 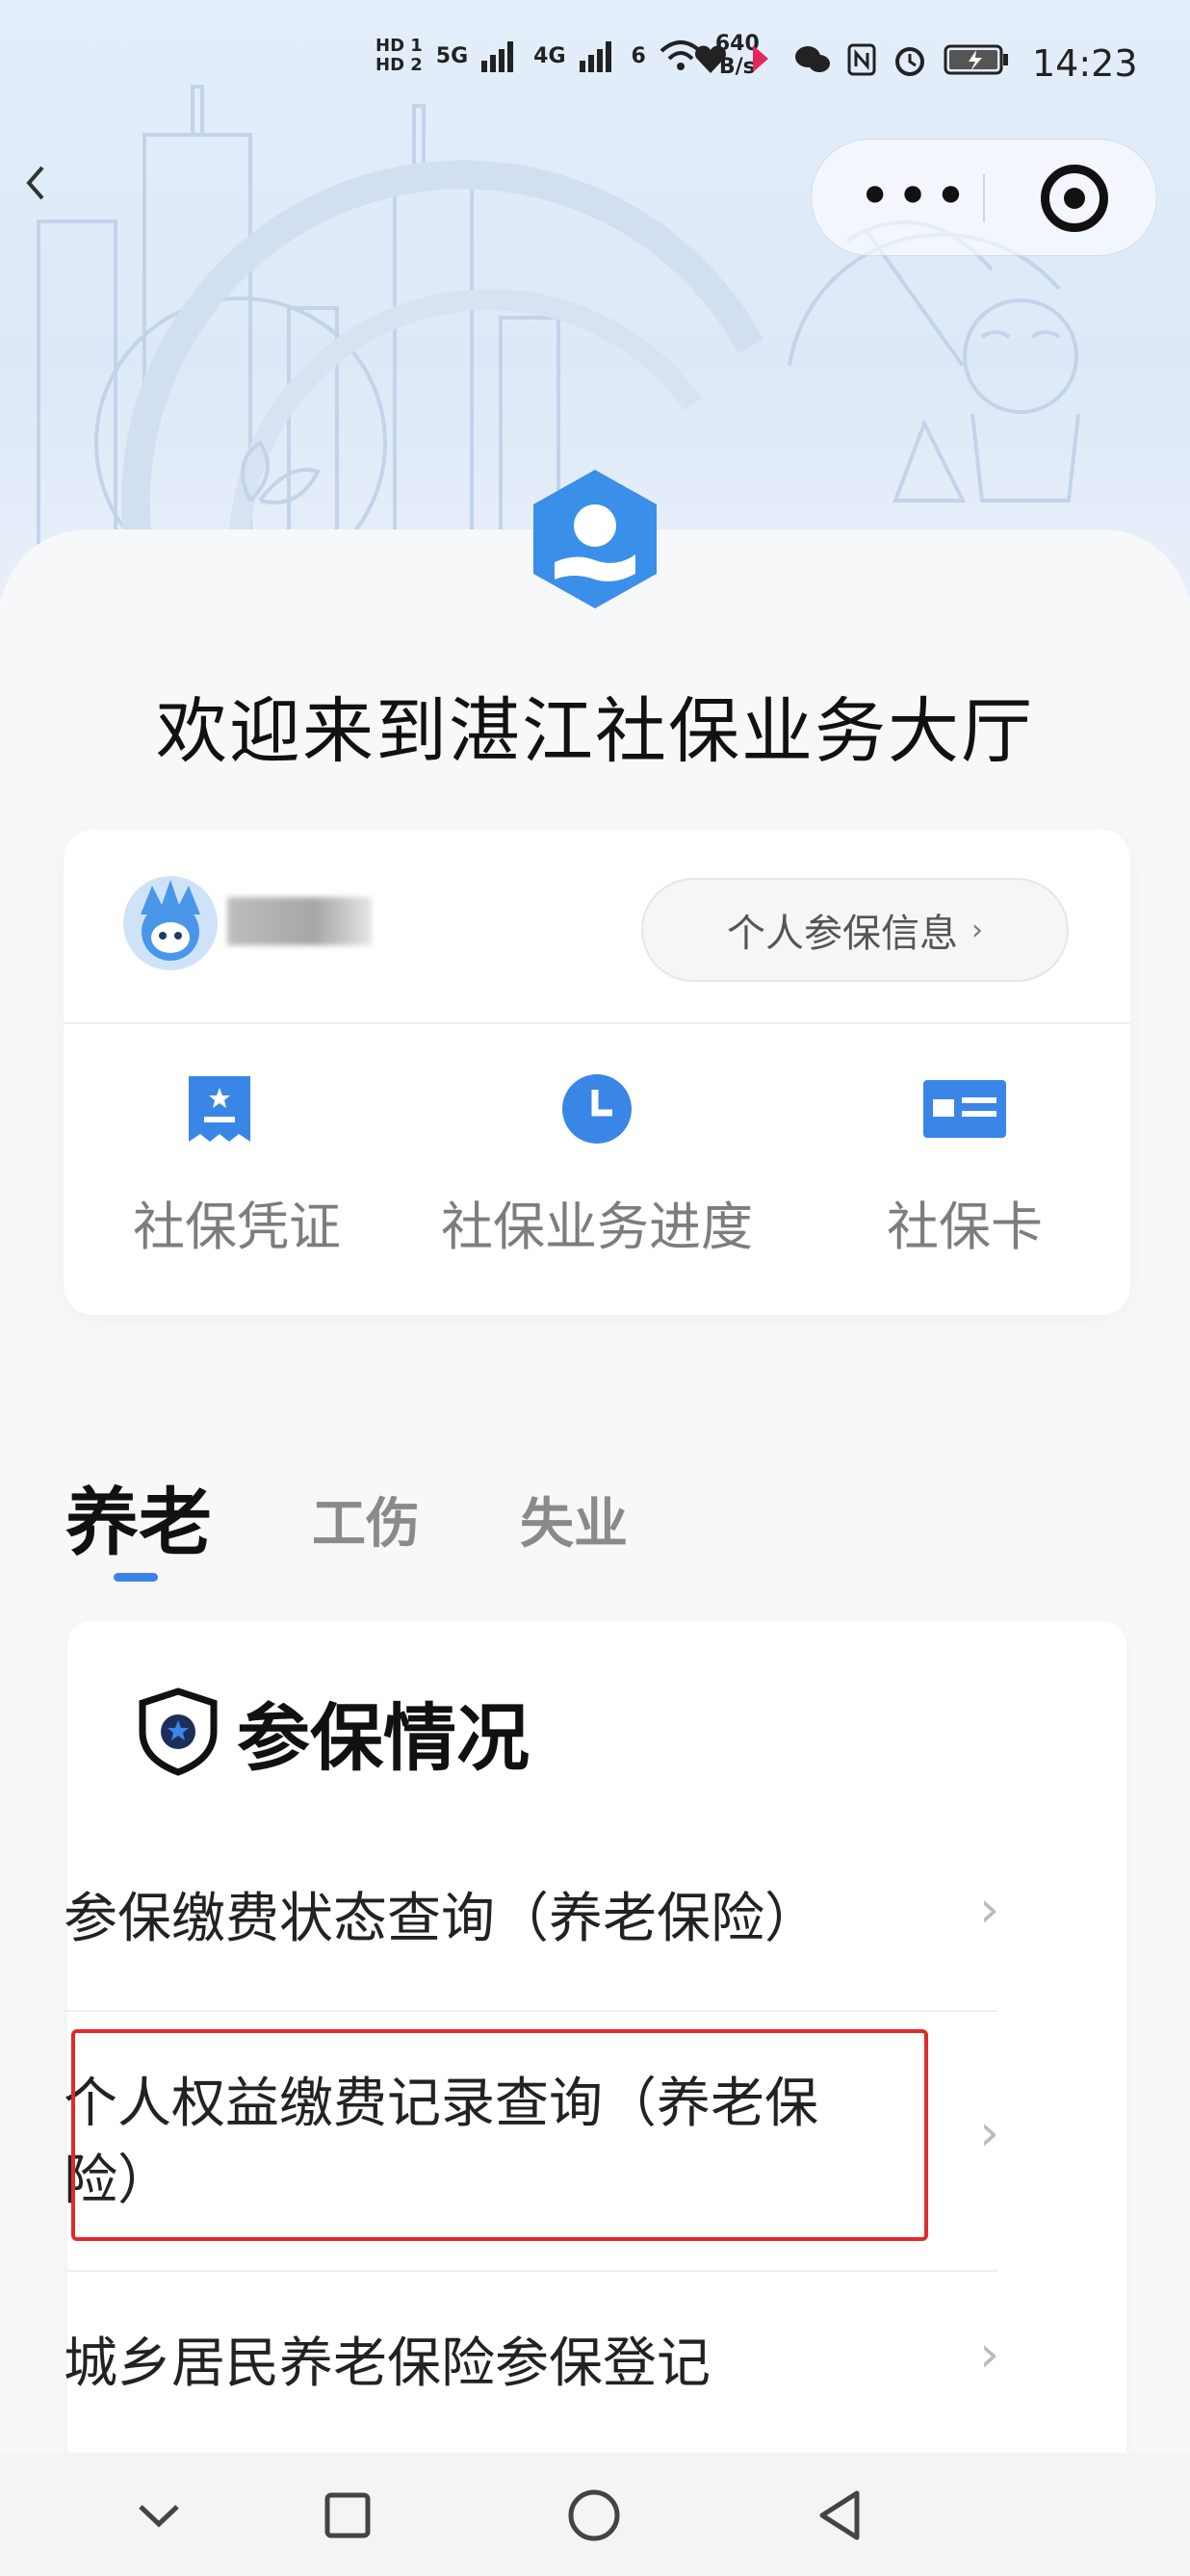 What do you see at coordinates (348, 2515) in the screenshot?
I see `recent-apps-square-icon` at bounding box center [348, 2515].